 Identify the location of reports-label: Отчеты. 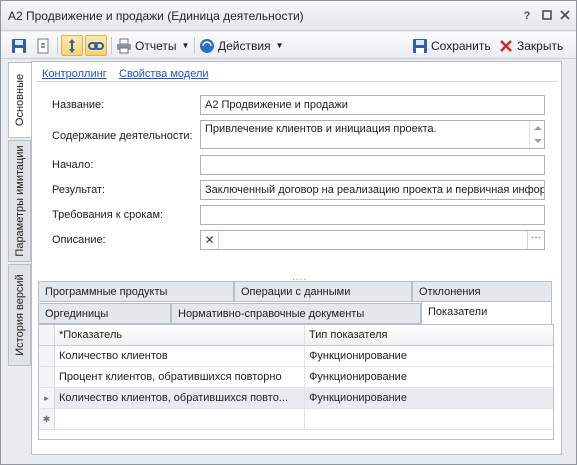
(156, 45).